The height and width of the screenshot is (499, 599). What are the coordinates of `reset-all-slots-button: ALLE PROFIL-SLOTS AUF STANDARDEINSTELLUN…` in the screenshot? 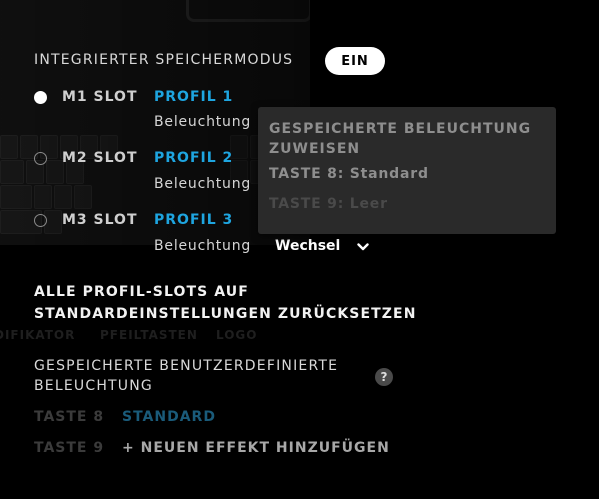 It's located at (234, 303).